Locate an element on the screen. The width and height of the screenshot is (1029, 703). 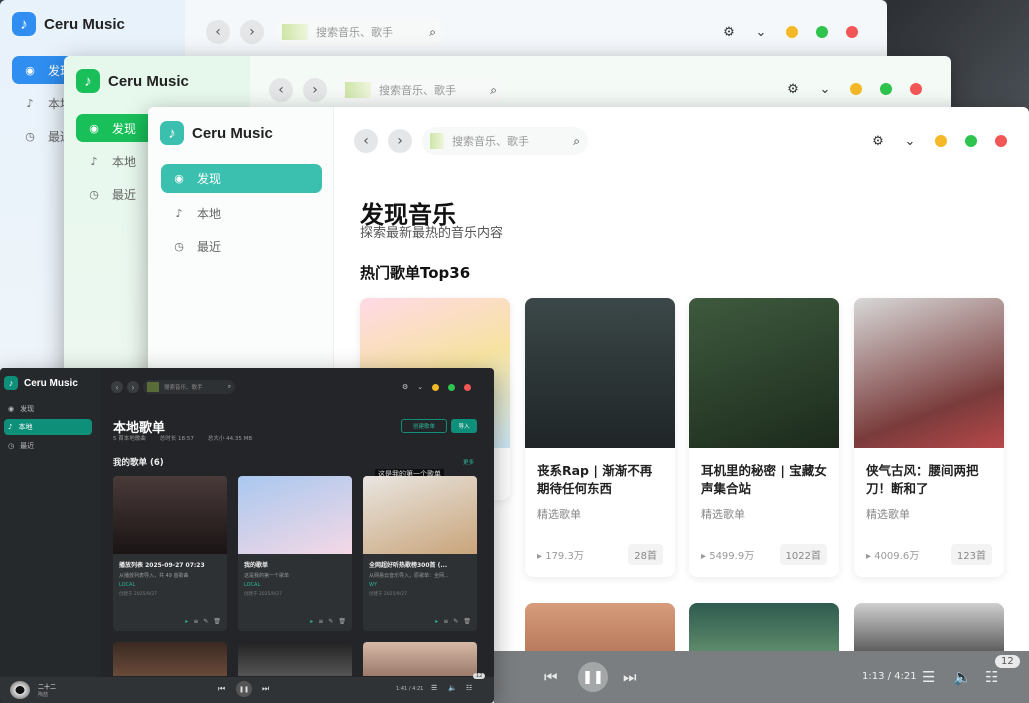
playback-time: 1:13 / 4:21 is located at coordinates (889, 676).